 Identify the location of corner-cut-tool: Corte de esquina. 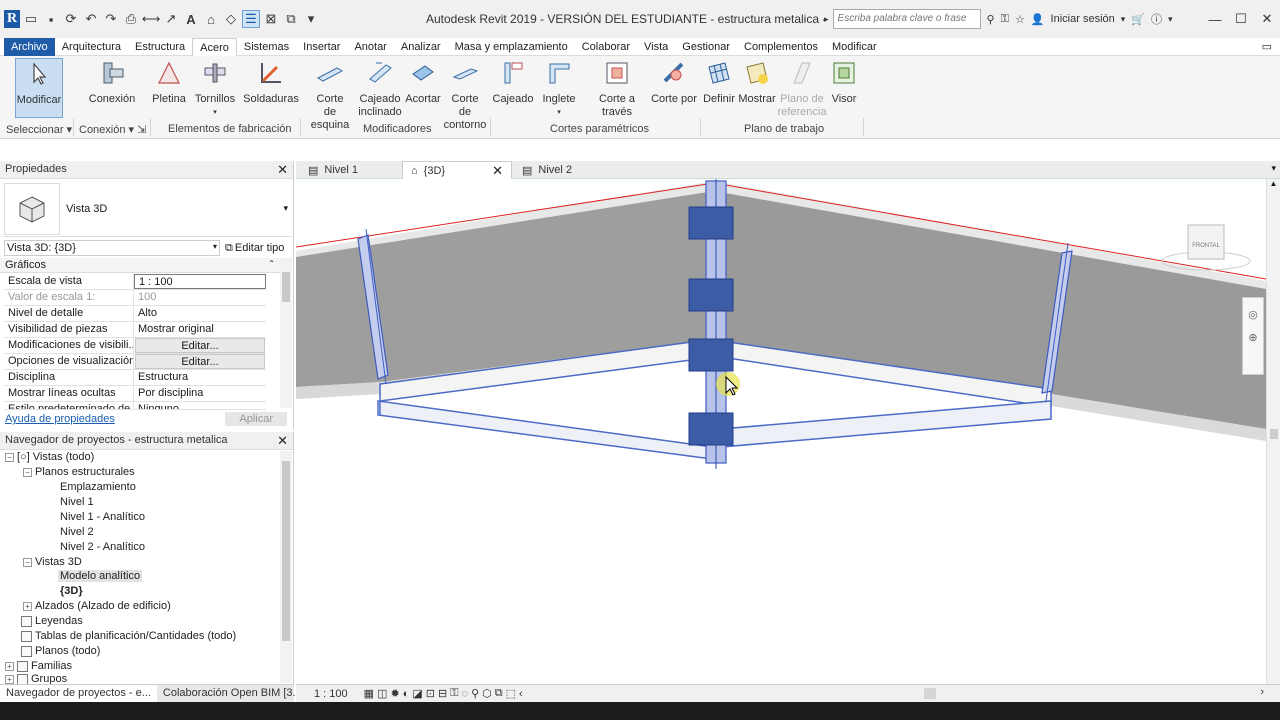
(330, 95).